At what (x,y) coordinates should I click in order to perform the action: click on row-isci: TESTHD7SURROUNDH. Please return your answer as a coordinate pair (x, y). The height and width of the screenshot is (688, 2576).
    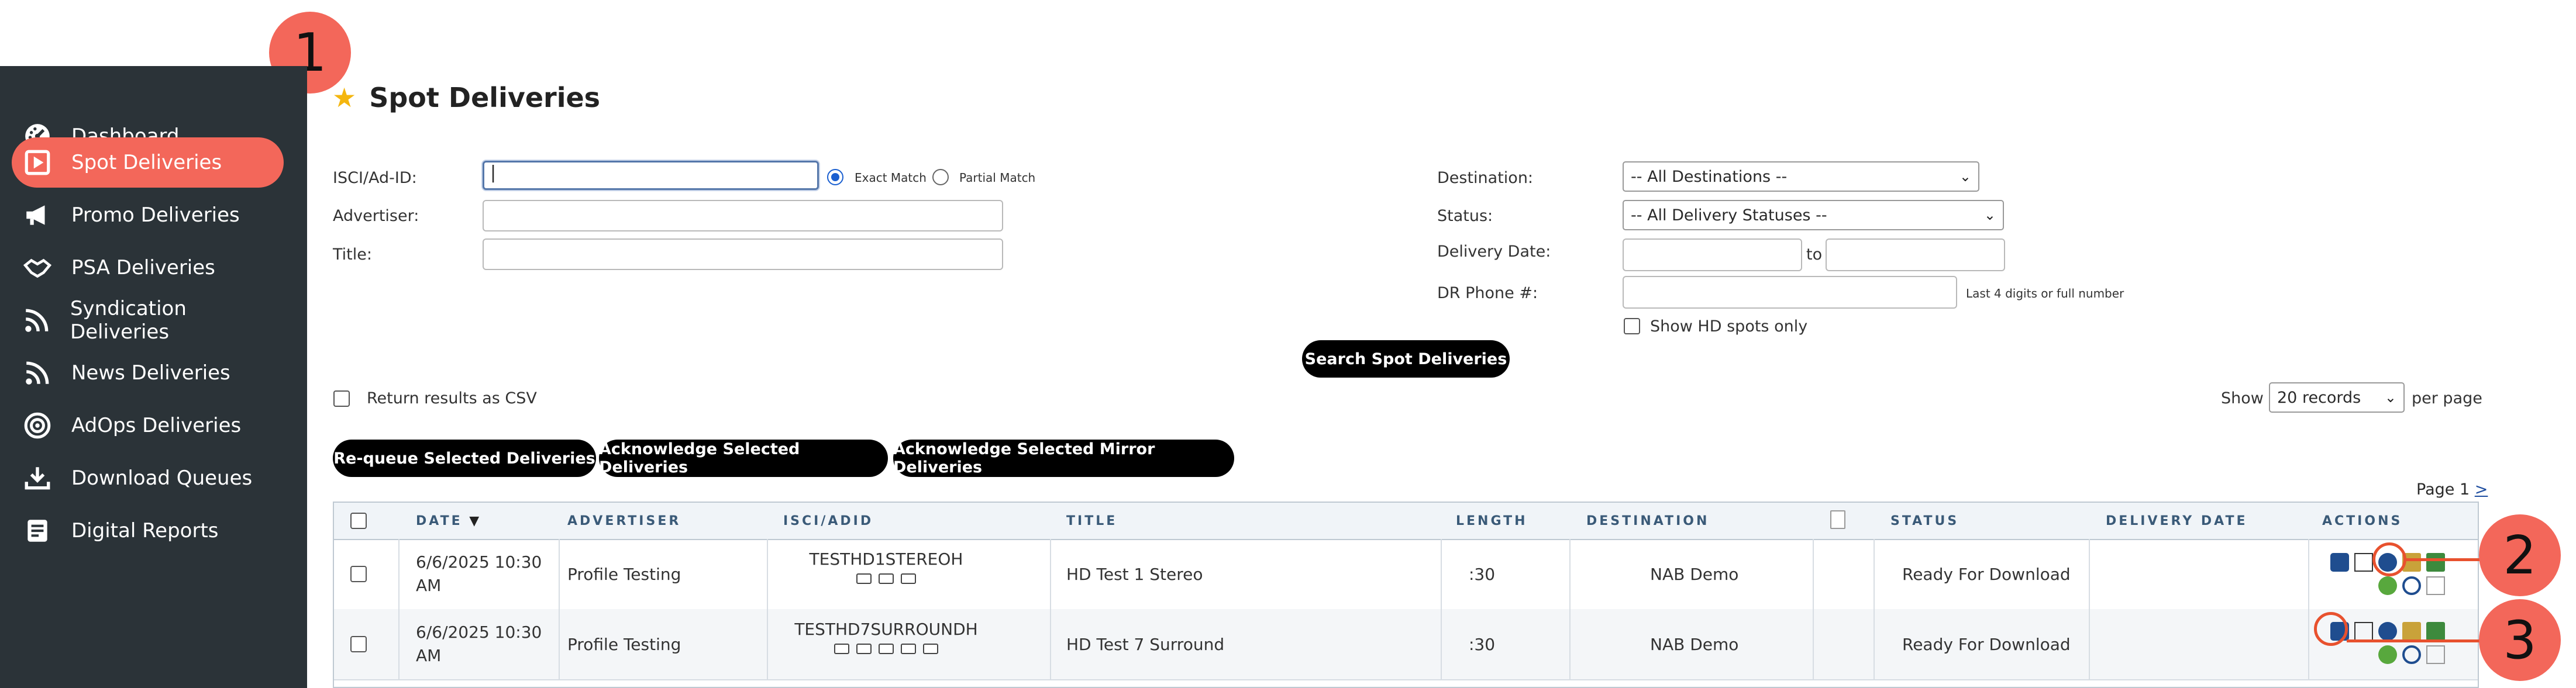
    Looking at the image, I should click on (886, 639).